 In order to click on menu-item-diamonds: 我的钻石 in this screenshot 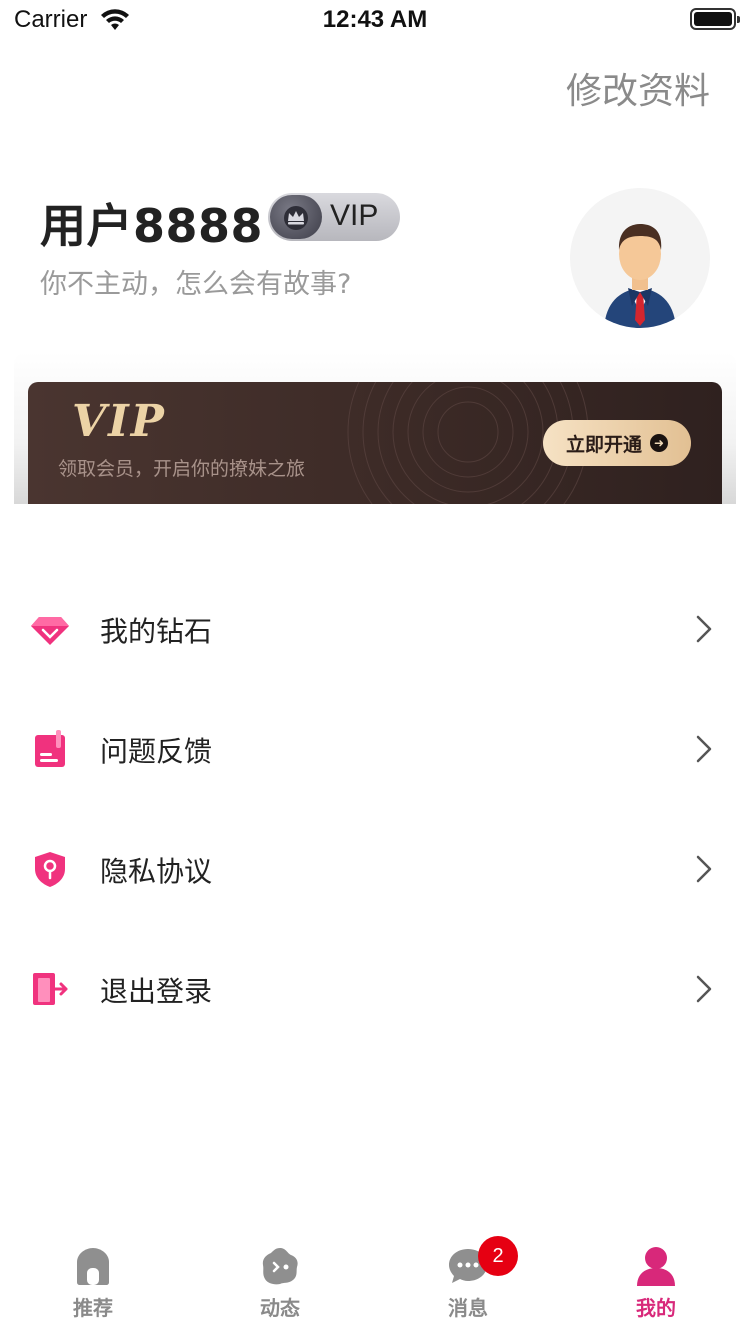, I will do `click(375, 629)`.